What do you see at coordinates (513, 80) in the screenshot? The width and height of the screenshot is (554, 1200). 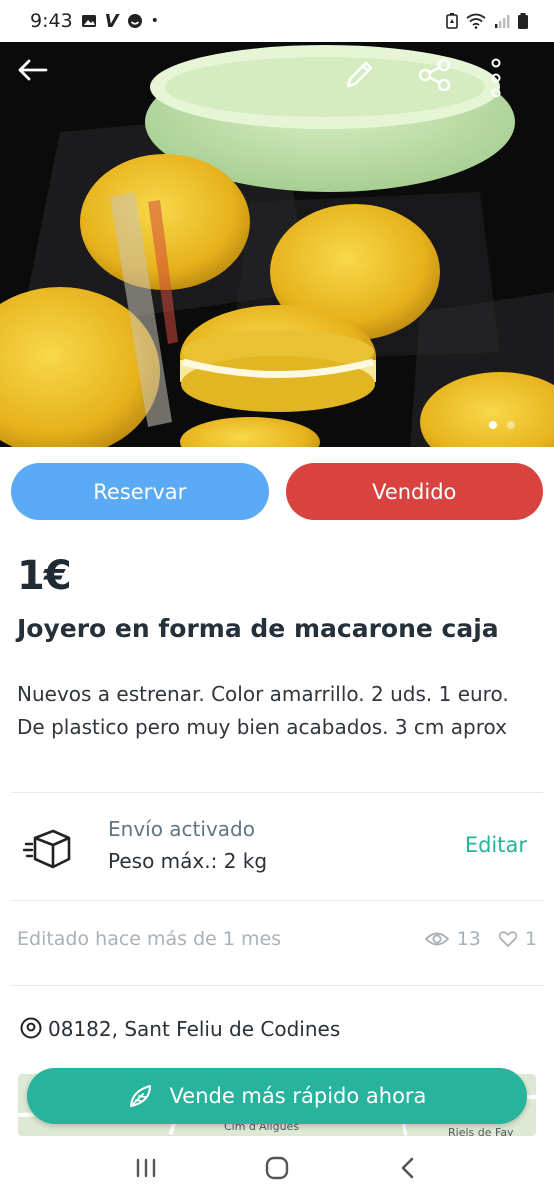 I see `more-options-button` at bounding box center [513, 80].